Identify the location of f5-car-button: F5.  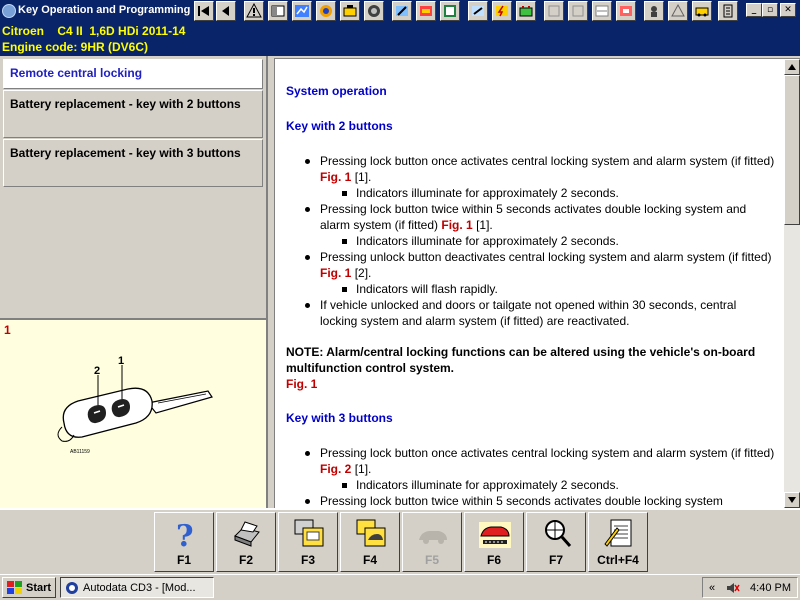
(432, 542).